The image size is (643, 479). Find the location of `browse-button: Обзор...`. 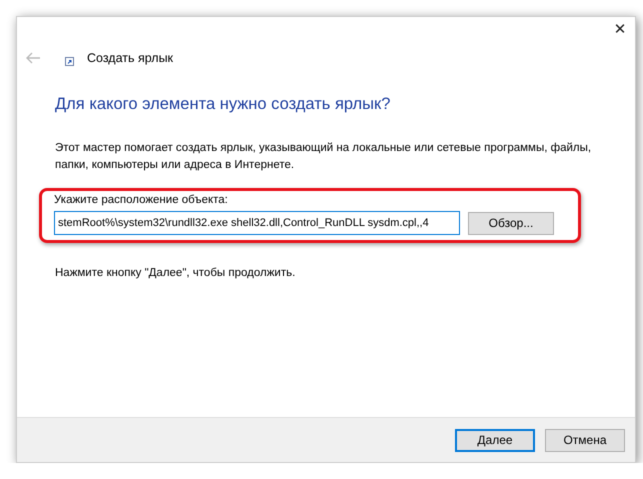

browse-button: Обзор... is located at coordinates (511, 223).